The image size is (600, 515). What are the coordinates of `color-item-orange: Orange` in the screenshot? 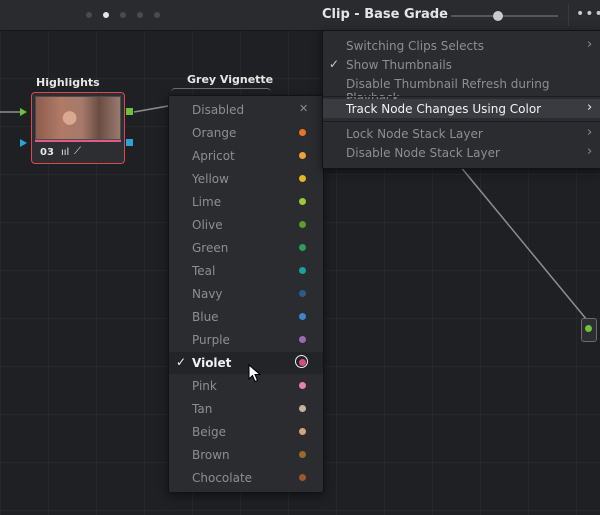 It's located at (246, 133).